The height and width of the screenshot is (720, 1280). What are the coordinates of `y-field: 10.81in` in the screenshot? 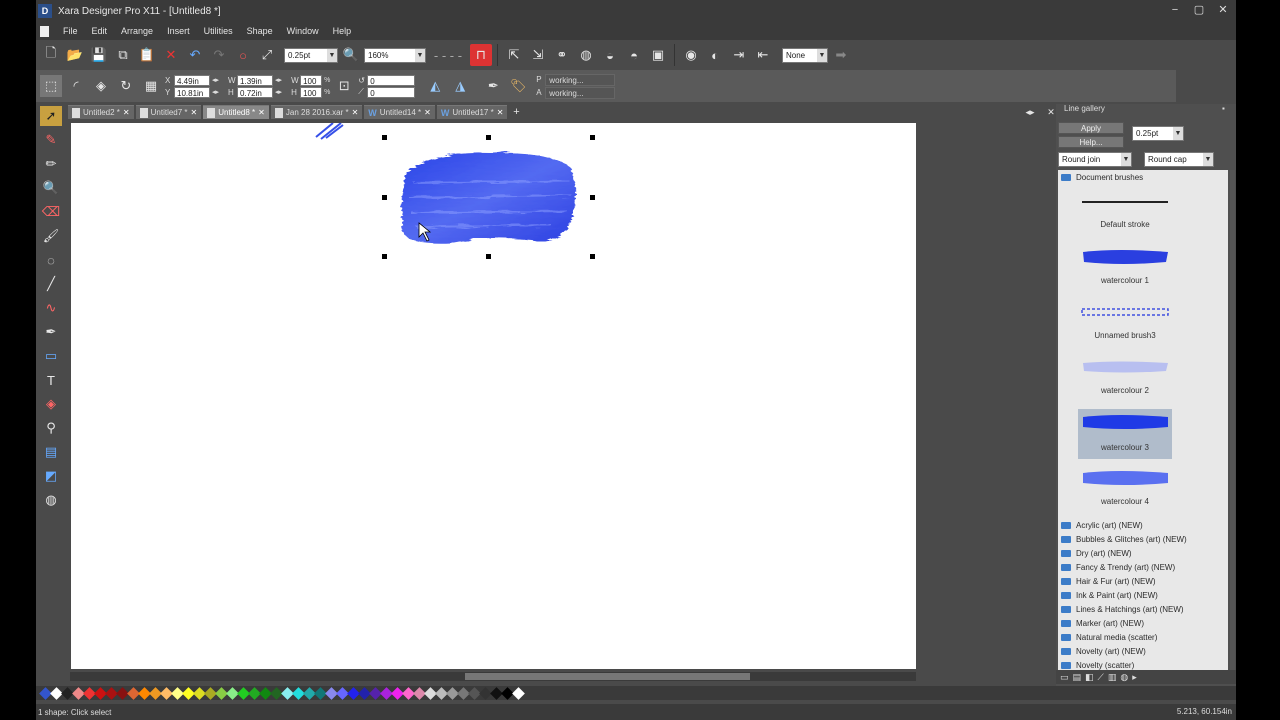 It's located at (192, 92).